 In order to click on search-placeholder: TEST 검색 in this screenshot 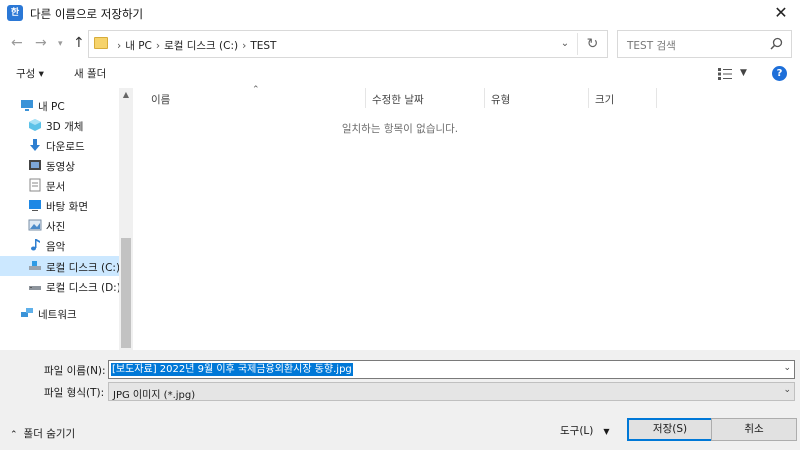, I will do `click(651, 46)`.